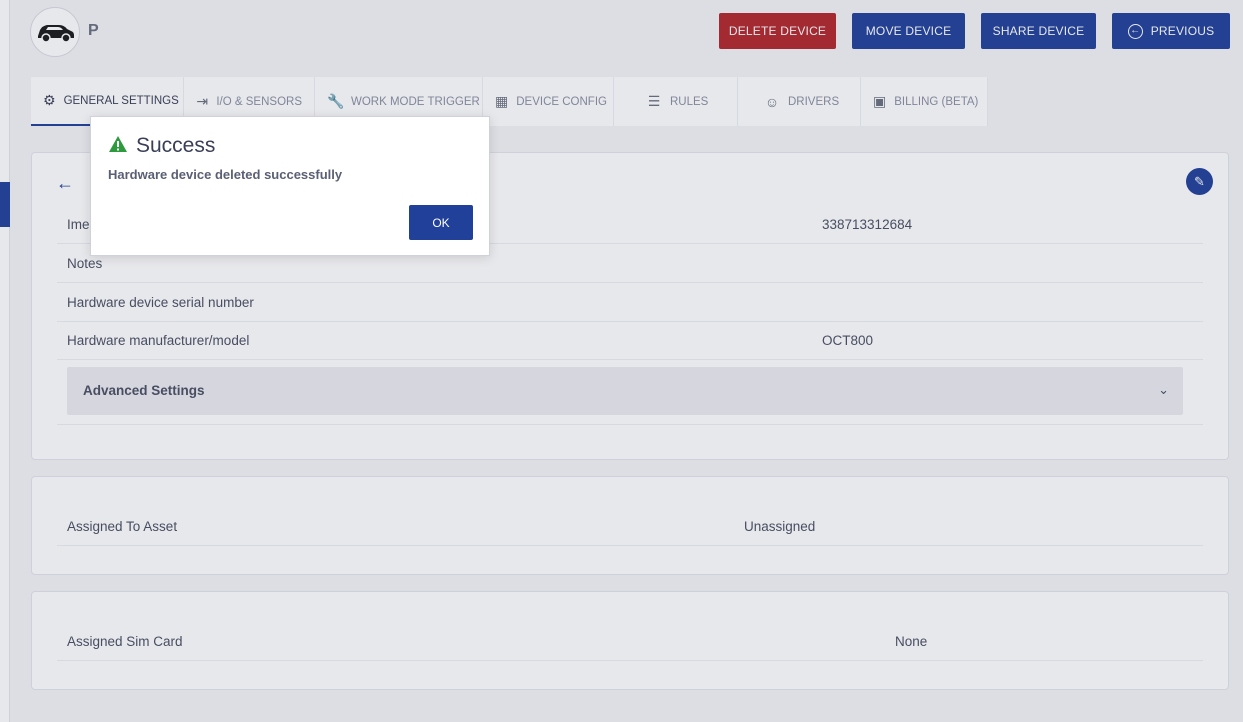 The height and width of the screenshot is (722, 1243). I want to click on dialog-title: Success, so click(176, 145).